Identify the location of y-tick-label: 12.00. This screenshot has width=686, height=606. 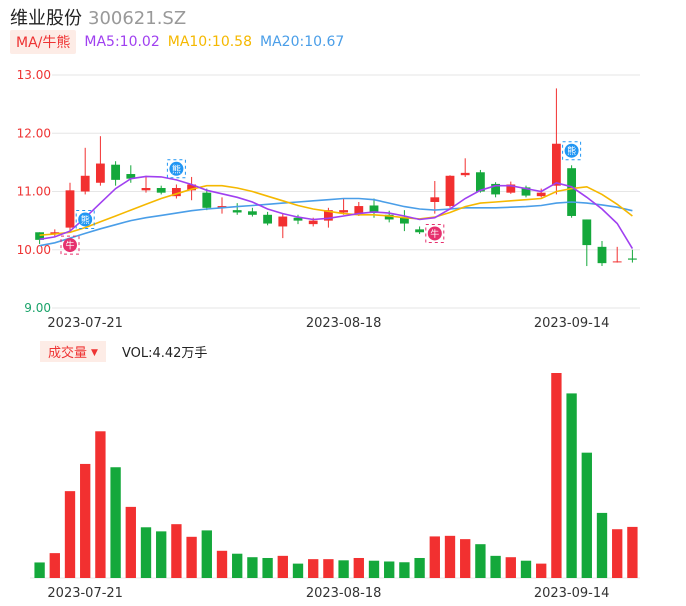
(34, 133).